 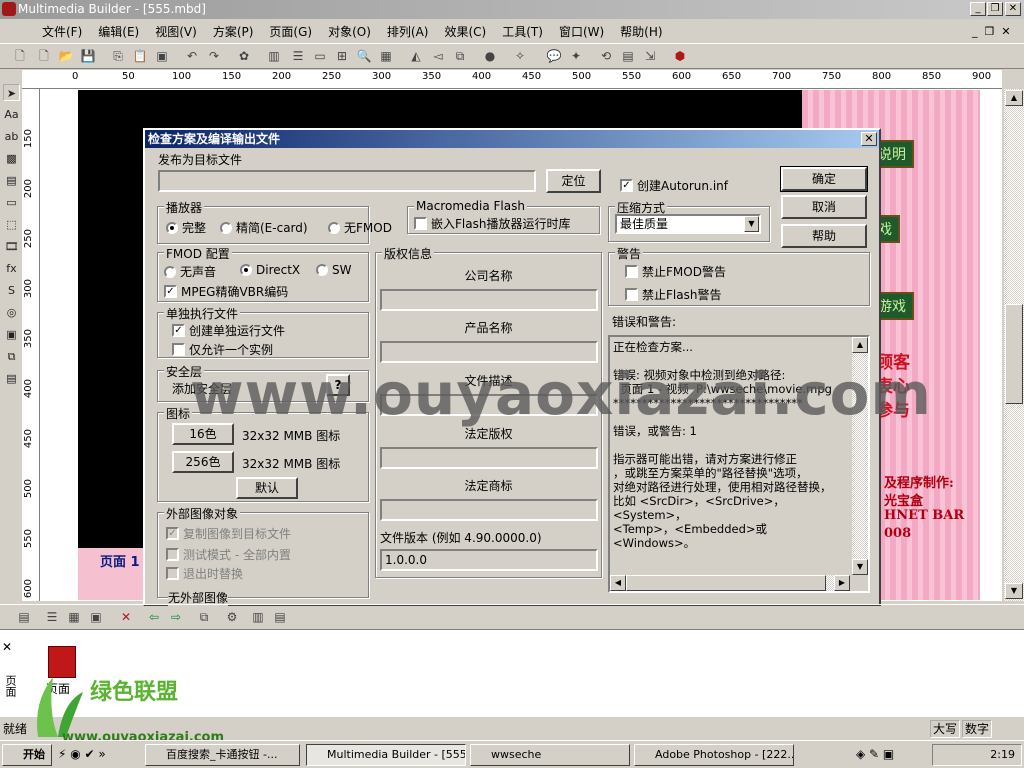 What do you see at coordinates (554, 56) in the screenshot?
I see `tooltip-icon: 💬` at bounding box center [554, 56].